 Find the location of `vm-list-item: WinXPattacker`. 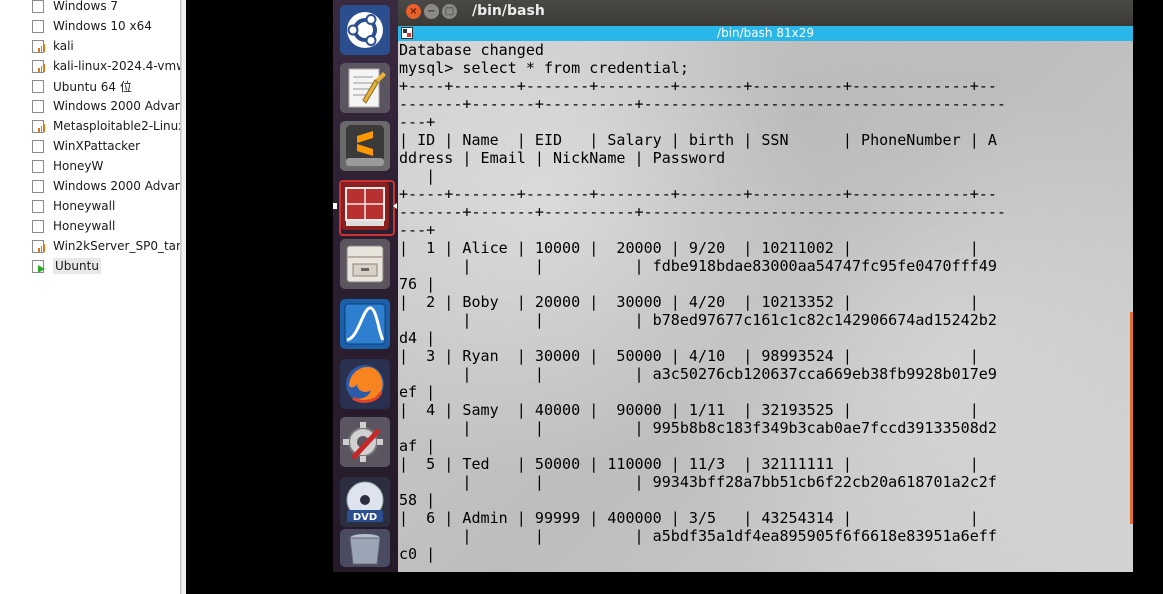

vm-list-item: WinXPattacker is located at coordinates (105, 146).